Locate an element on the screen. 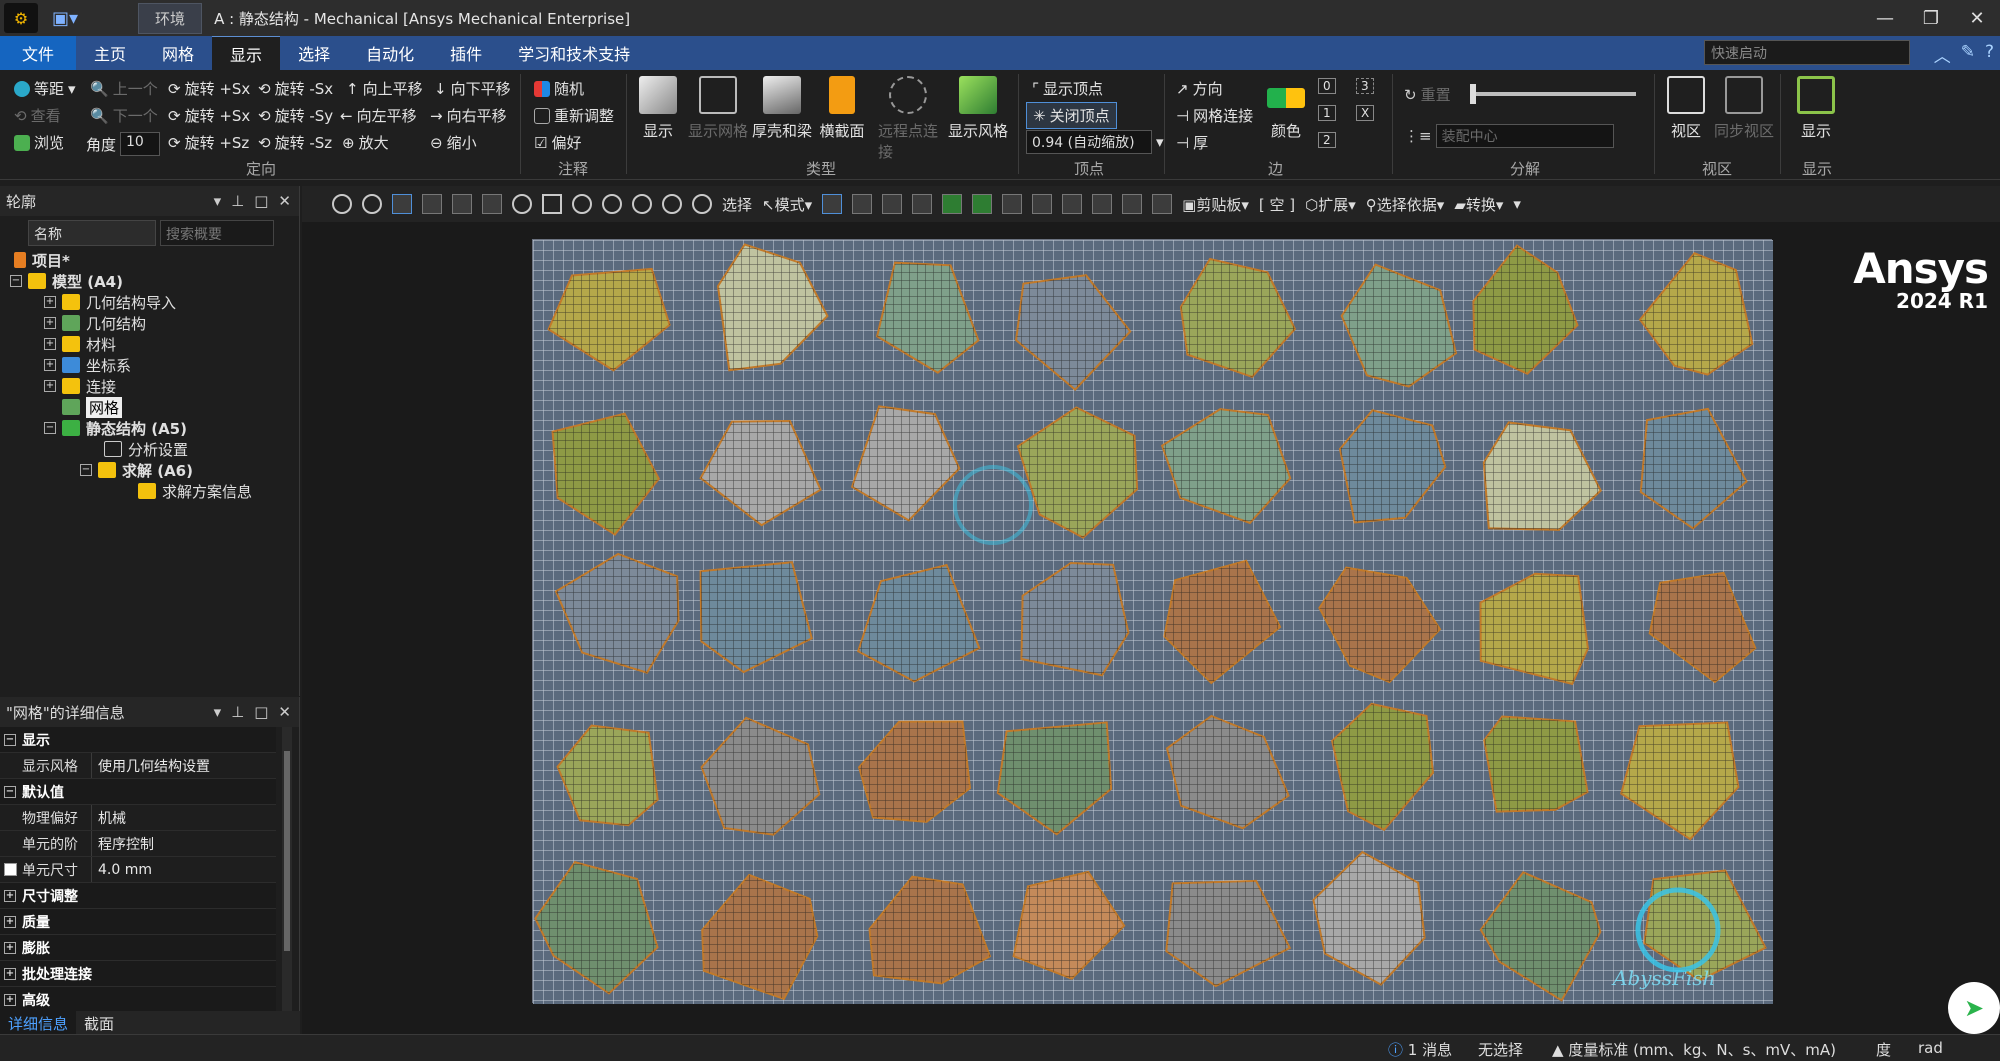  edge-color-button: 颜色 is located at coordinates (1286, 108).